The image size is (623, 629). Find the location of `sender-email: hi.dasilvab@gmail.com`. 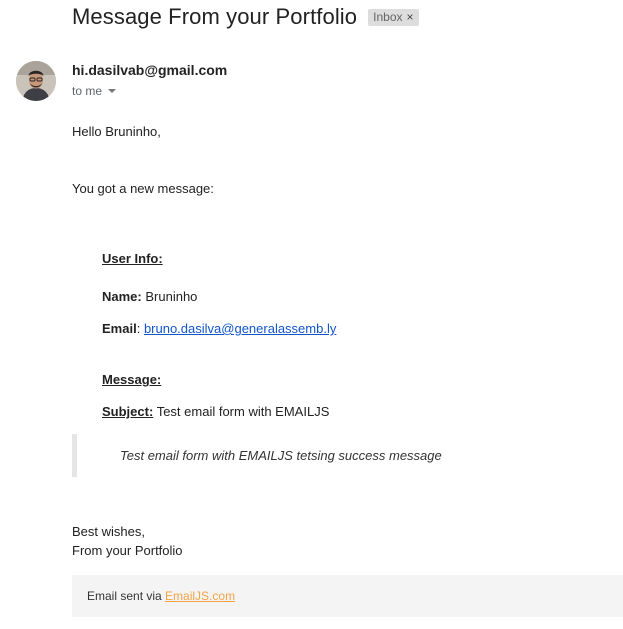

sender-email: hi.dasilvab@gmail.com is located at coordinates (149, 70).